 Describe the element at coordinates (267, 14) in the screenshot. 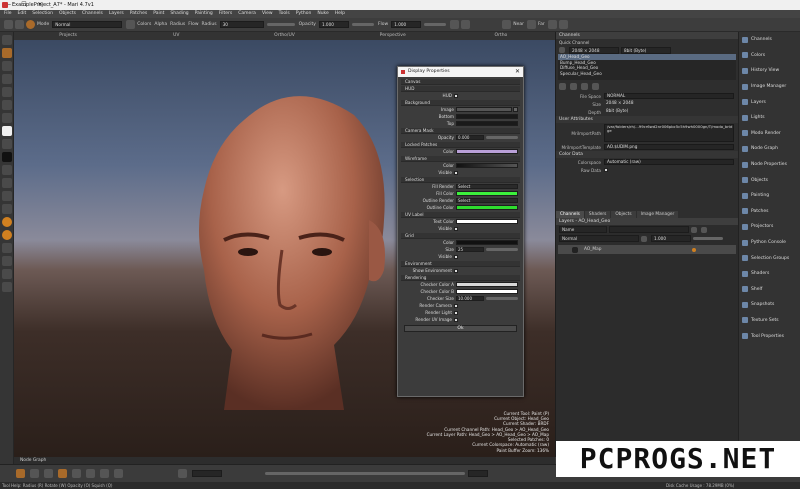

I see `menu-view: View` at that location.